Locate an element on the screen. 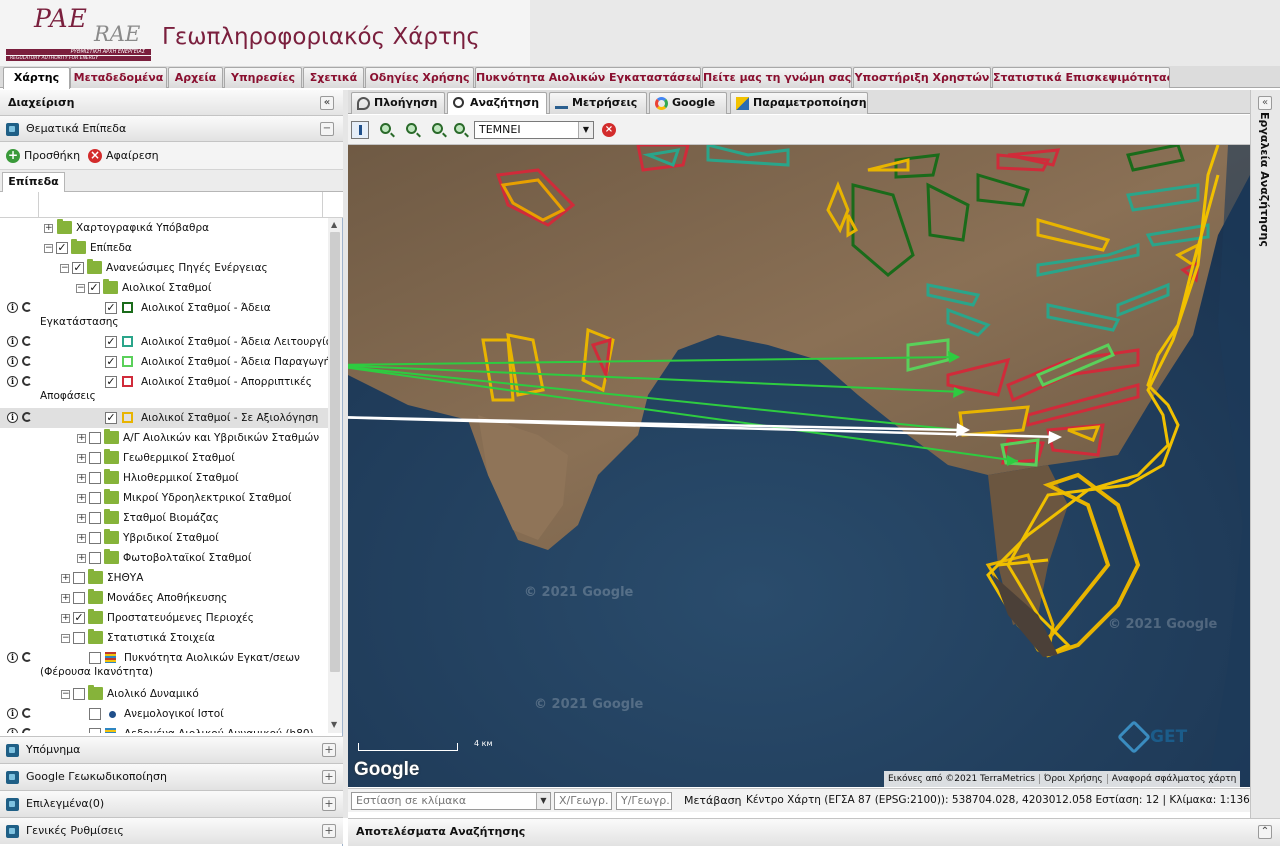 The height and width of the screenshot is (846, 1280). tree-row-storage: + Μονάδες Αποθήκευσης is located at coordinates (164, 598).